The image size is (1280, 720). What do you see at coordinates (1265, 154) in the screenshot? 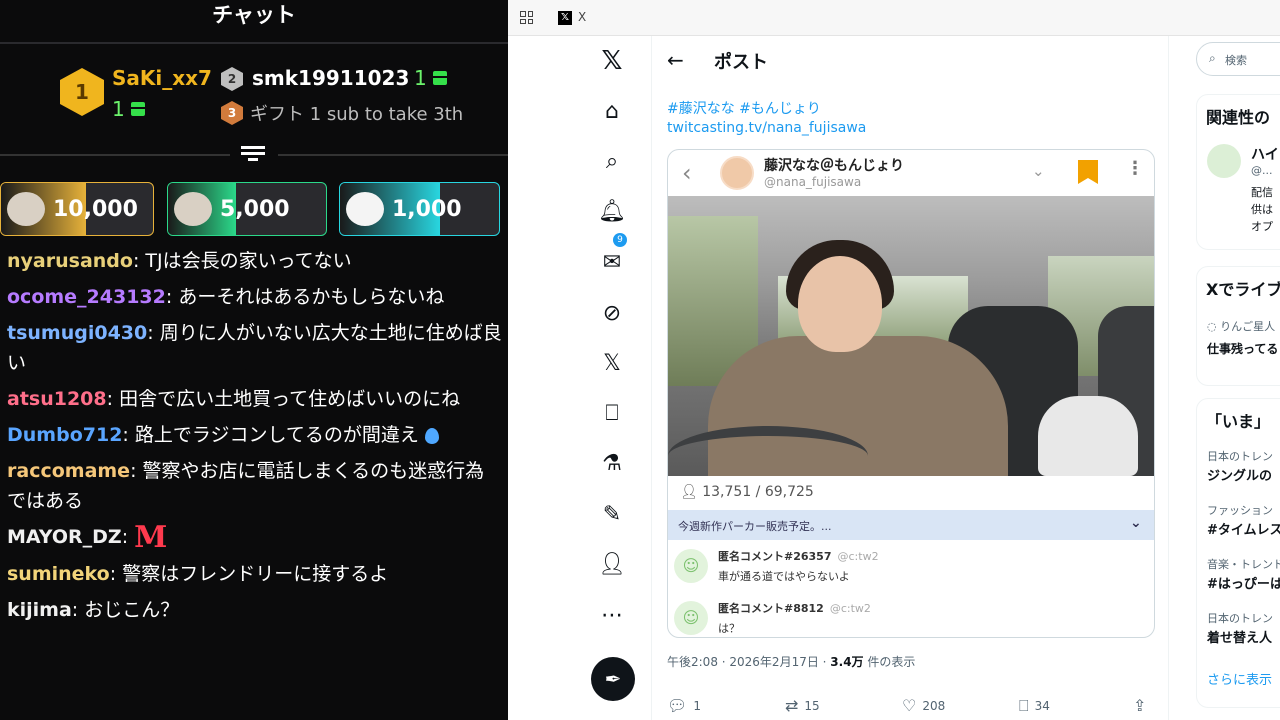
I see `related-name: ハイ` at bounding box center [1265, 154].